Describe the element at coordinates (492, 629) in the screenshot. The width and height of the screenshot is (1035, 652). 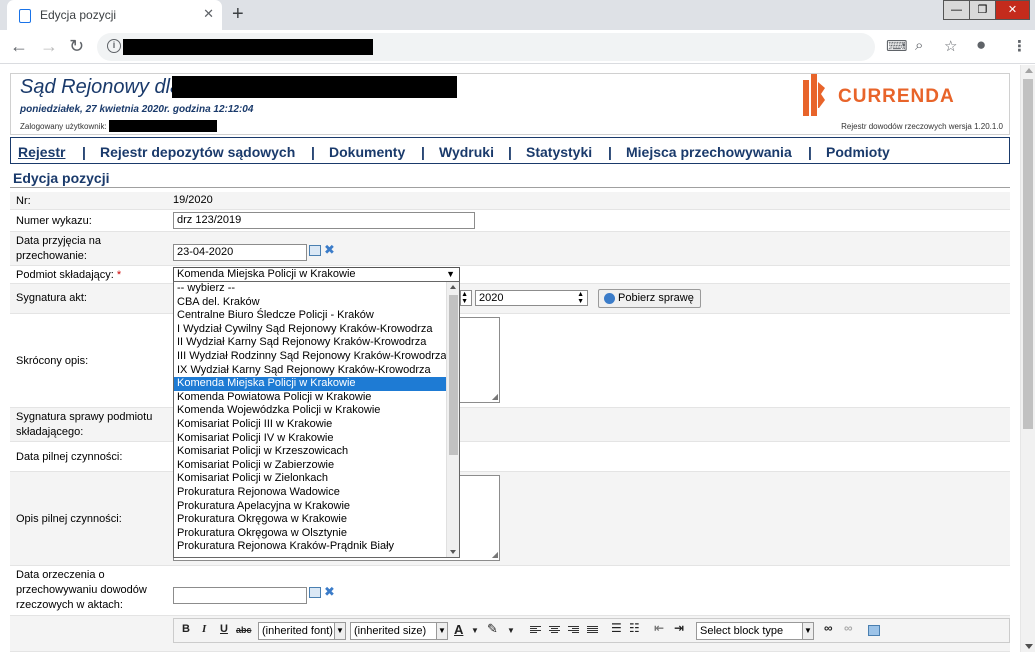
I see `highlight-color-icon: ✎` at that location.